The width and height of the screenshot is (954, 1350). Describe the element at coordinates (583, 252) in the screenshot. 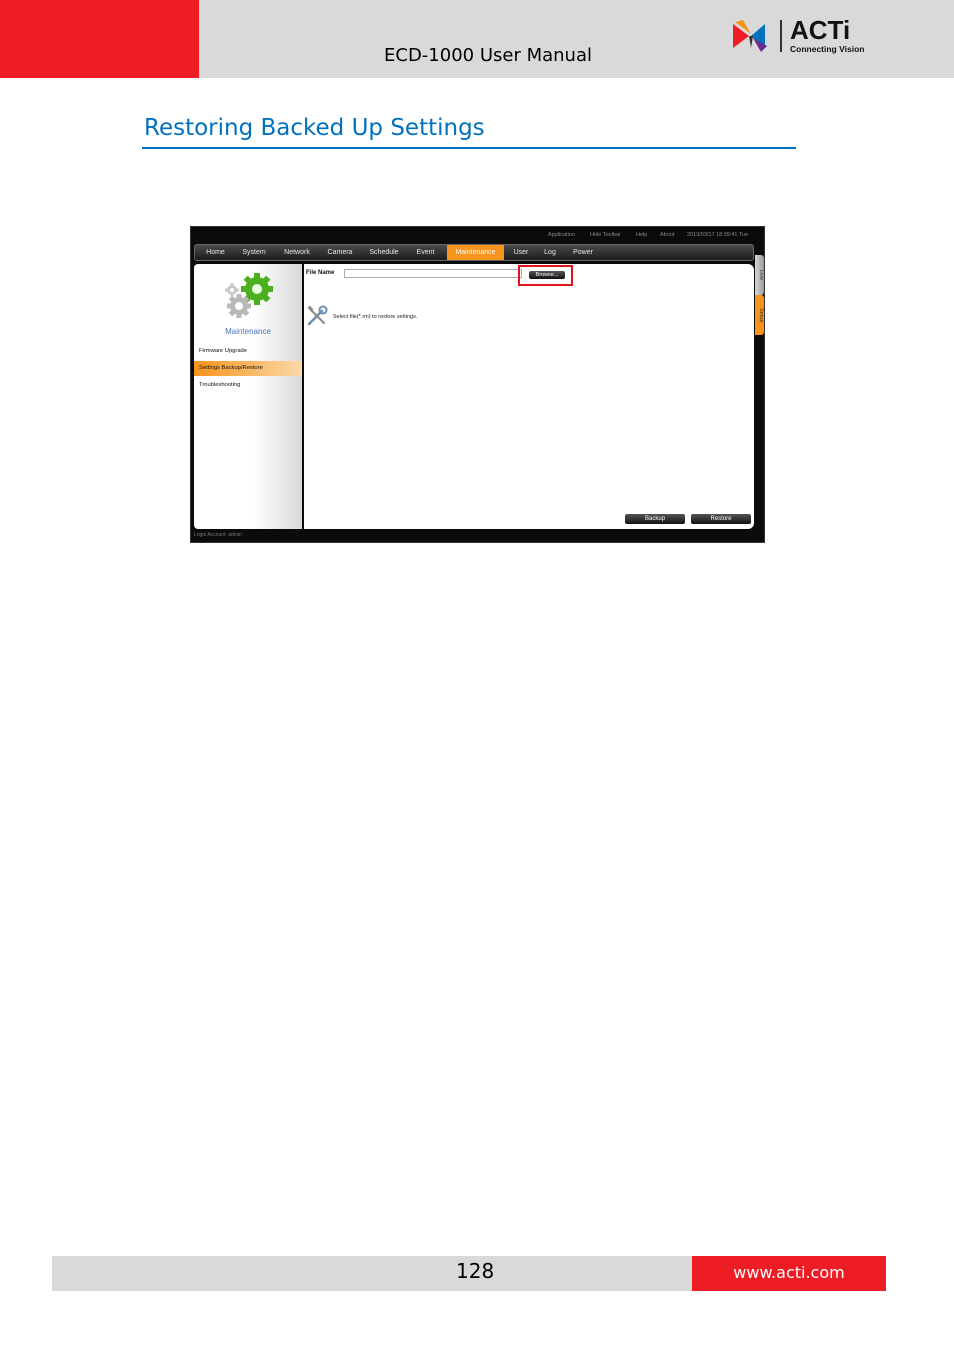

I see `nav-power: Power` at that location.